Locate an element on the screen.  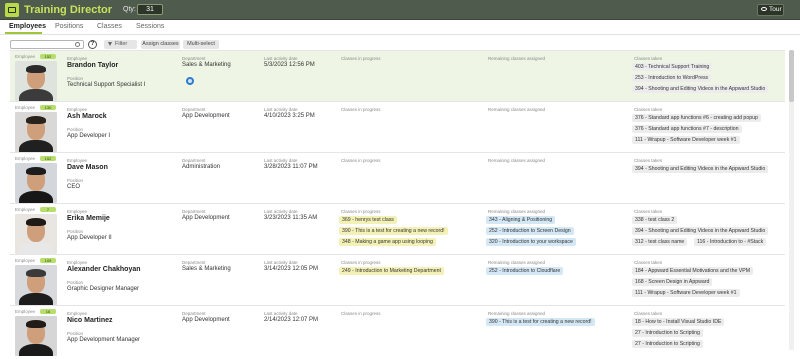
employee-name: Alexander Chakhoyan is located at coordinates (104, 269).